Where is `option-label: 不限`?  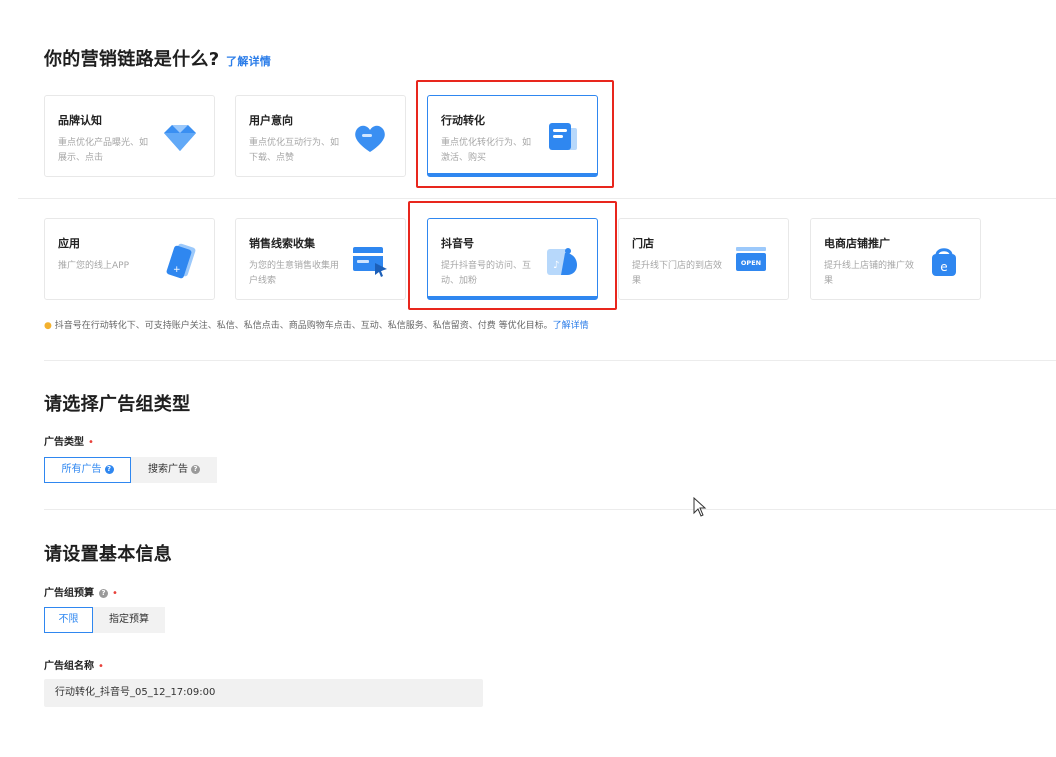 option-label: 不限 is located at coordinates (68, 619).